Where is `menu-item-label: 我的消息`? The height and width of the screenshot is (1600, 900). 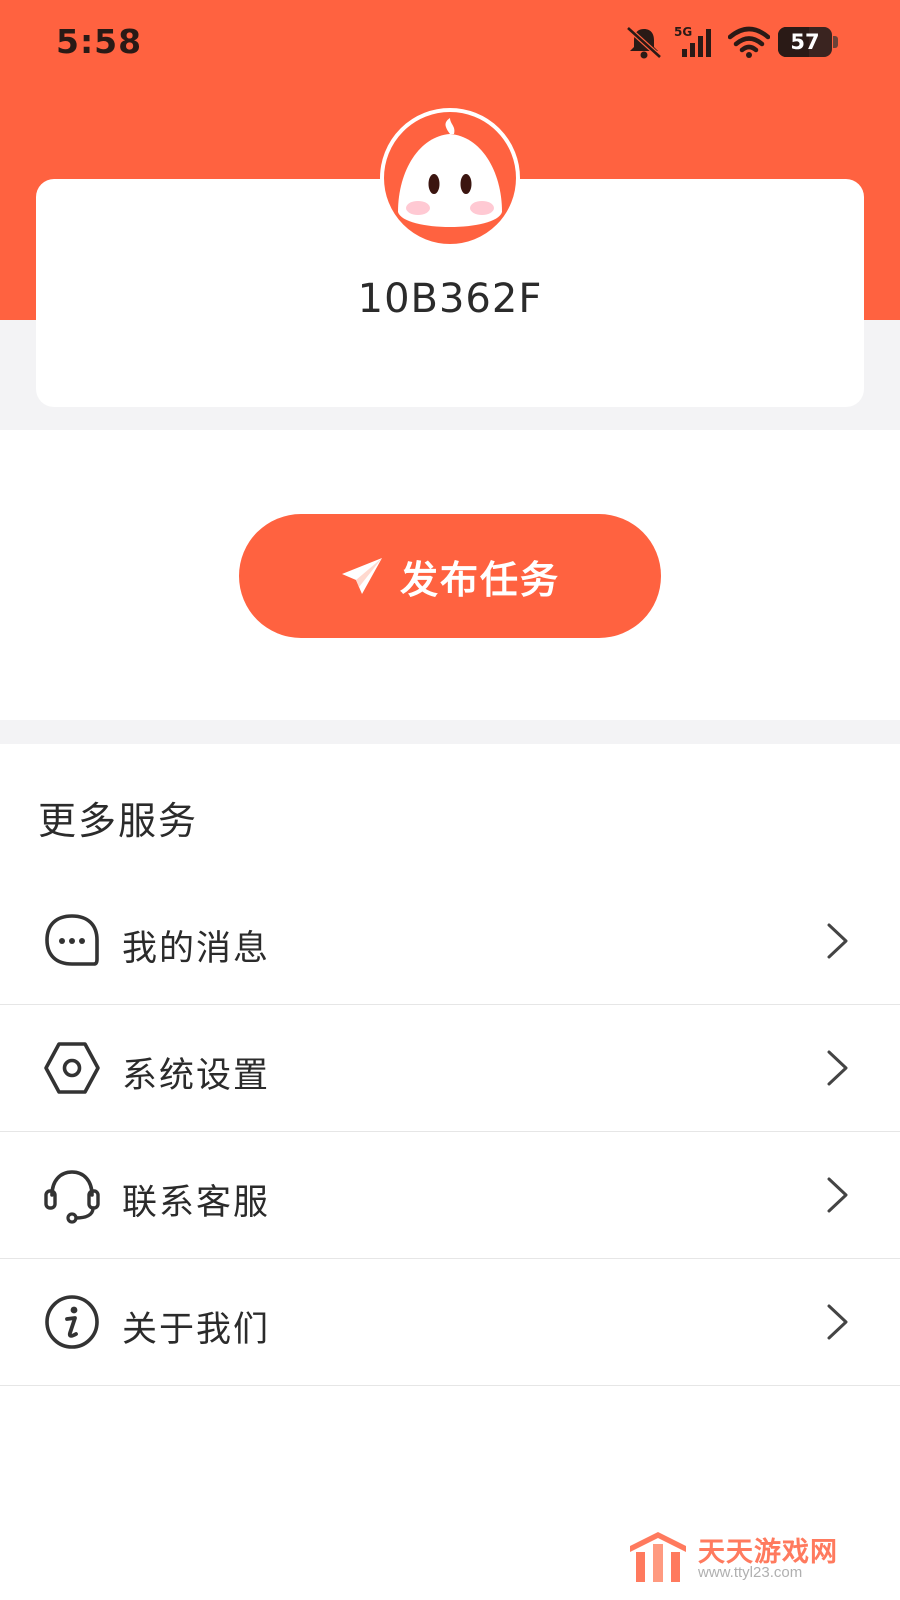 menu-item-label: 我的消息 is located at coordinates (196, 949).